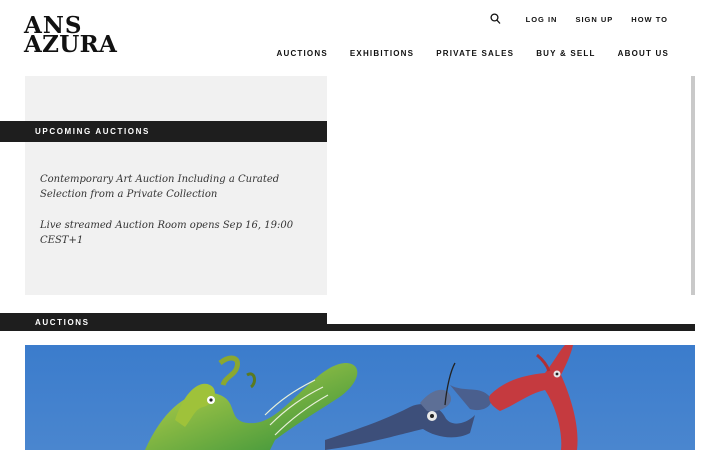  I want to click on utility-nav: LOG IN SIGN UP HOW TO, so click(579, 19).